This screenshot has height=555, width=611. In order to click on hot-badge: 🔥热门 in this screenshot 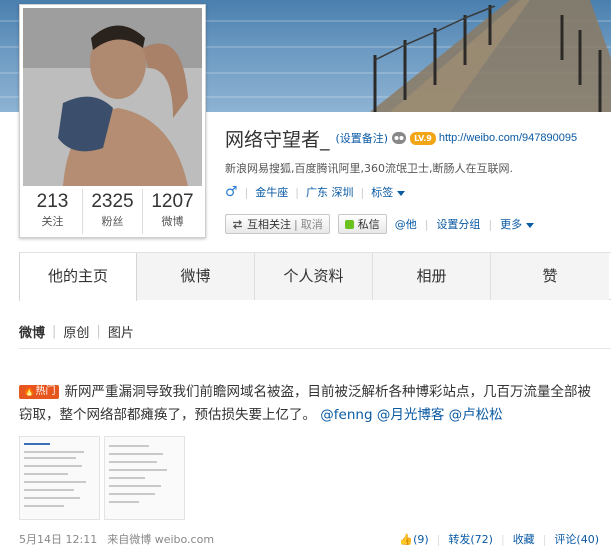, I will do `click(39, 392)`.